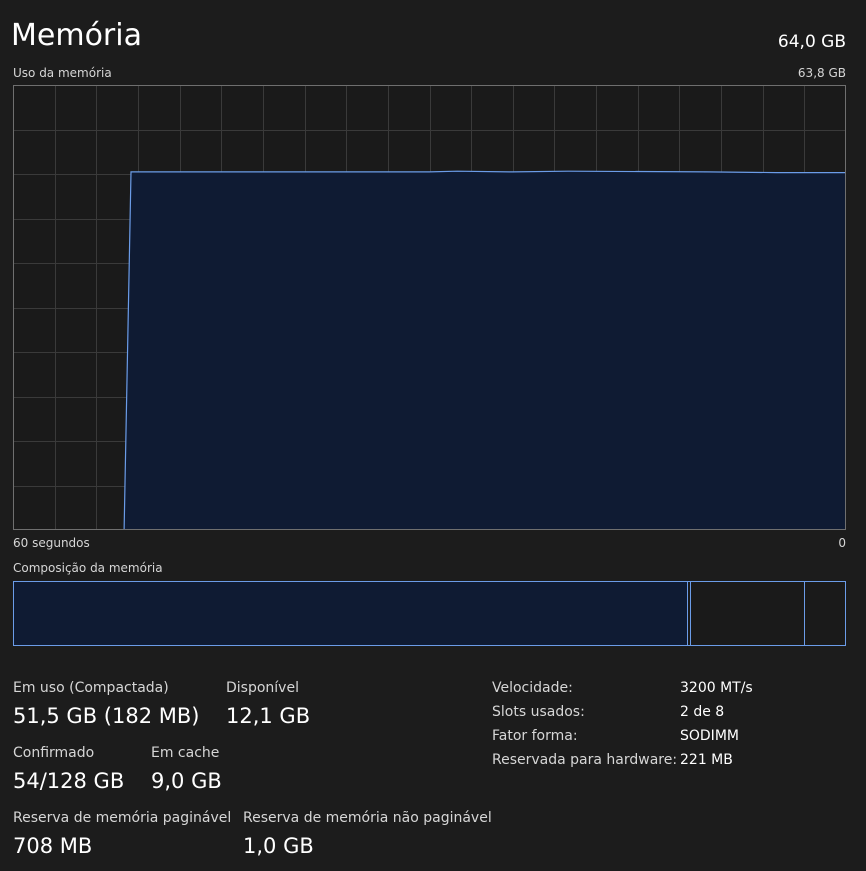 This screenshot has width=866, height=871. What do you see at coordinates (811, 42) in the screenshot?
I see `total-memory: 64,0 GB` at bounding box center [811, 42].